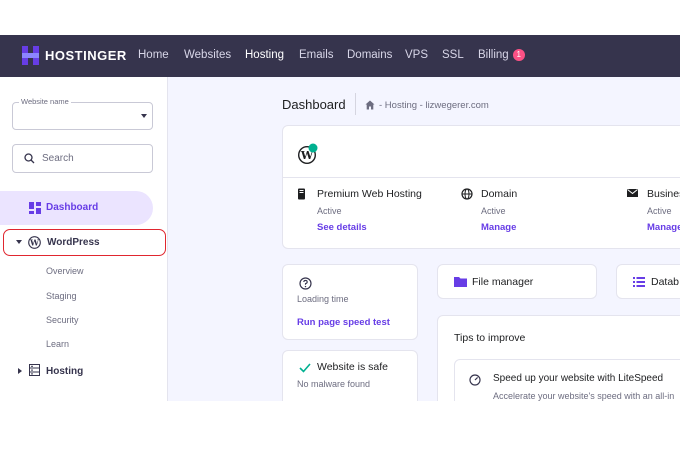  I want to click on help-circle-icon, so click(305, 283).